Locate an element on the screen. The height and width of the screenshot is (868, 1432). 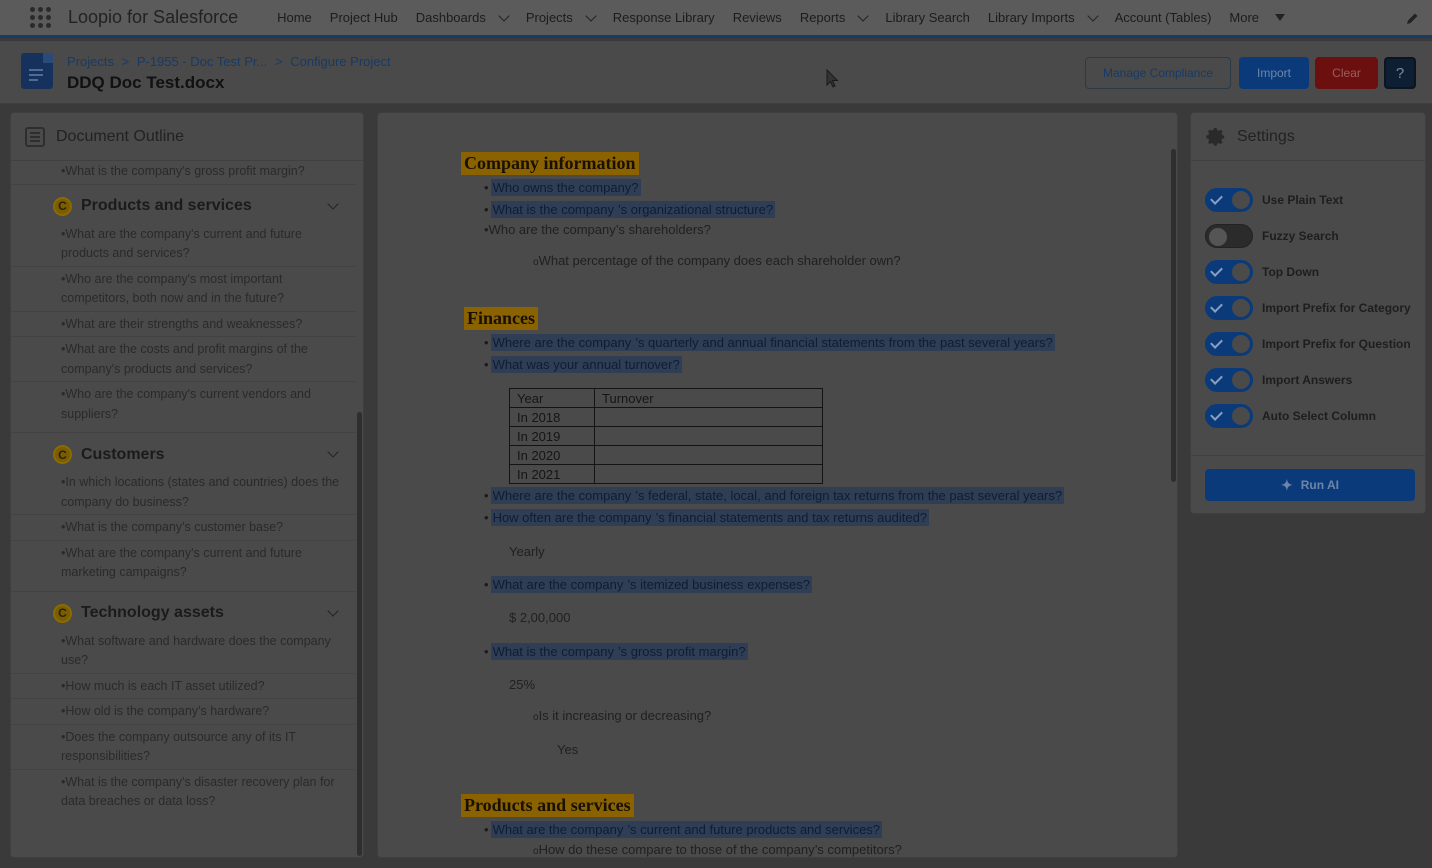
doc-heading-company: Company information is located at coordinates (550, 163).